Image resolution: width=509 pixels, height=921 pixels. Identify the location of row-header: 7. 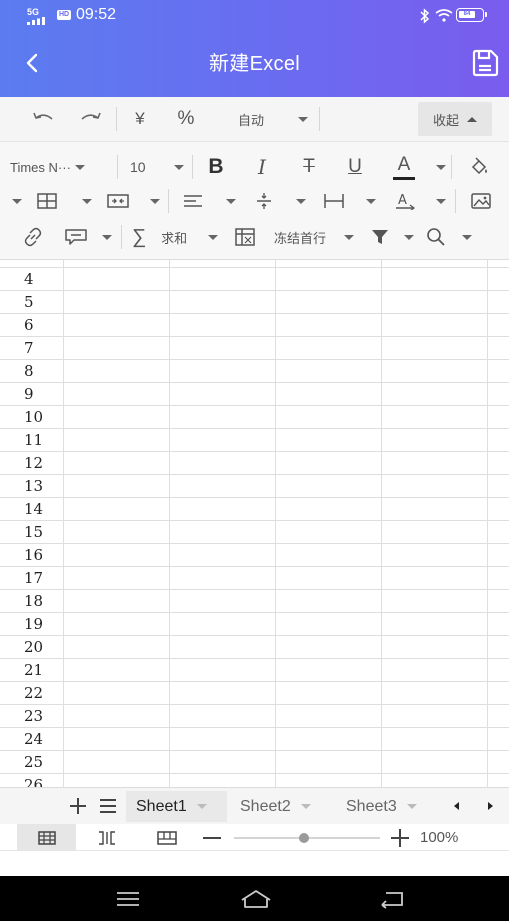
(31, 348).